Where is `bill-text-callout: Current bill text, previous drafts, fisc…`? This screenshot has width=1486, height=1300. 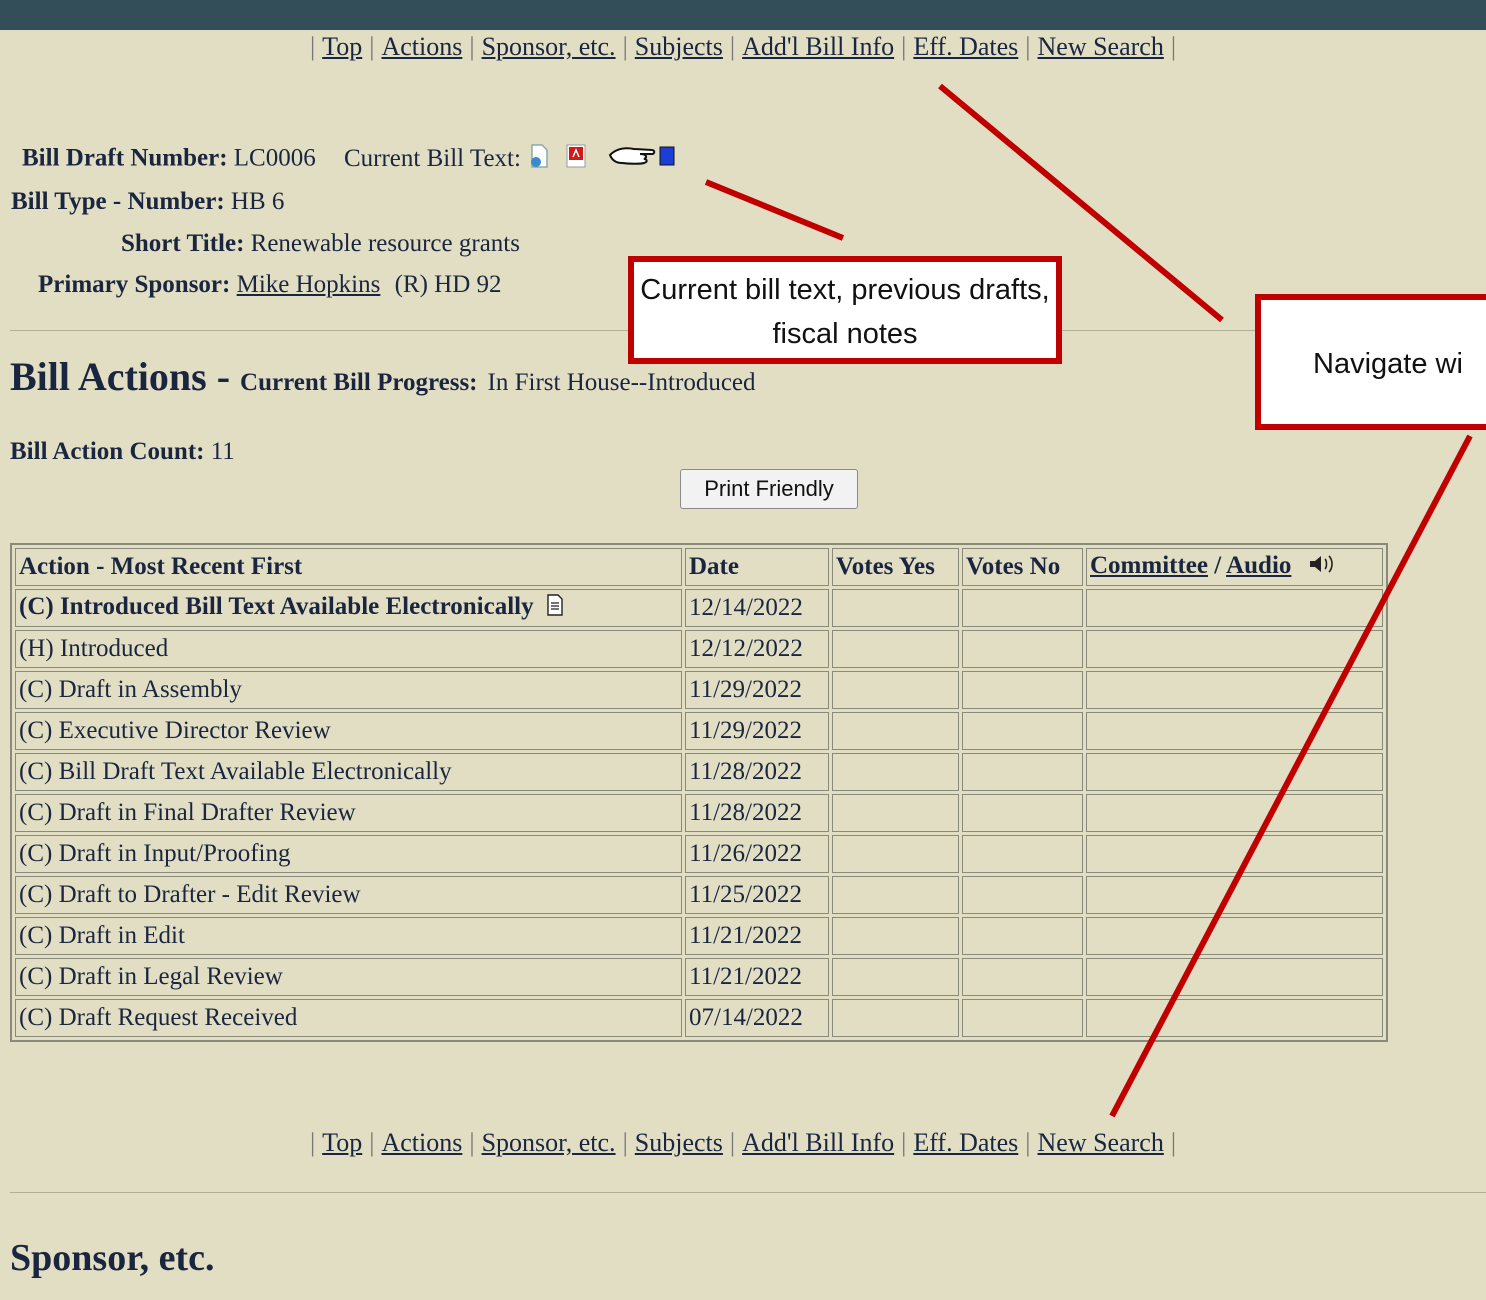
bill-text-callout: Current bill text, previous drafts, fisc… is located at coordinates (845, 310).